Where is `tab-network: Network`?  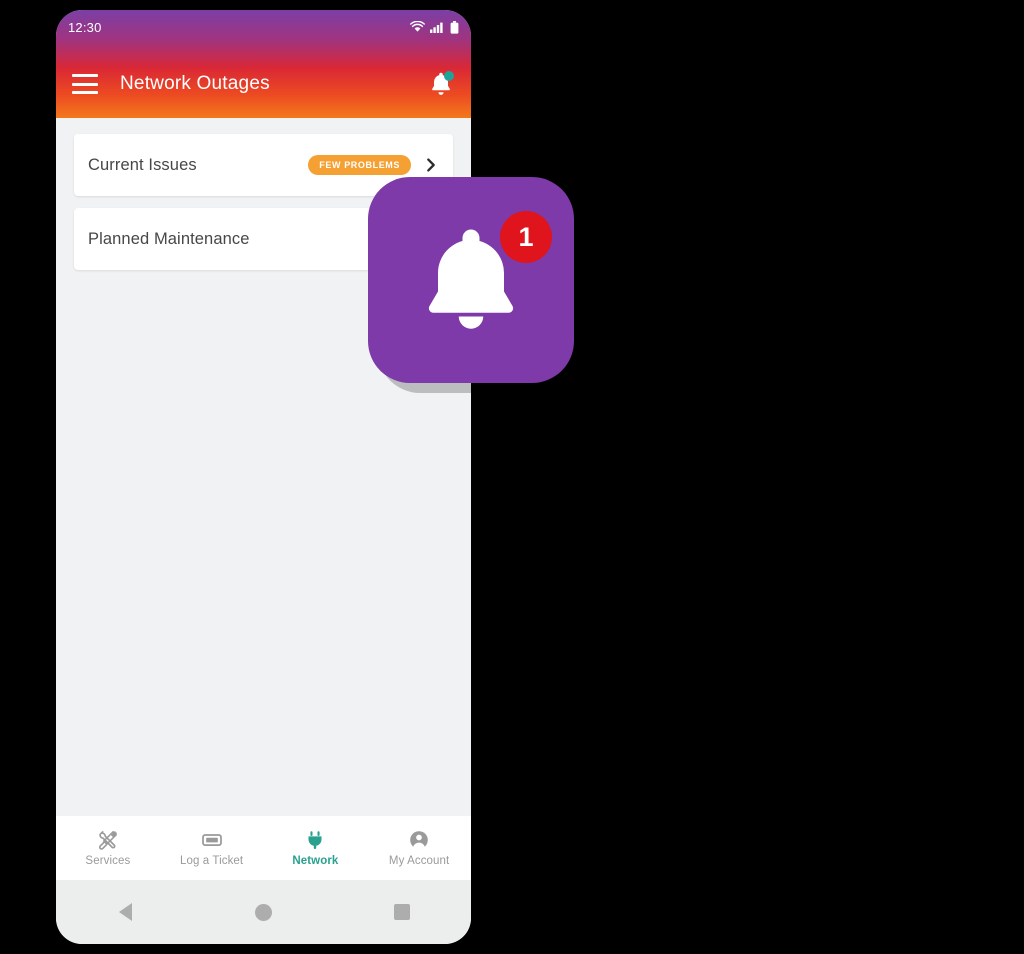
tab-network: Network is located at coordinates (316, 848).